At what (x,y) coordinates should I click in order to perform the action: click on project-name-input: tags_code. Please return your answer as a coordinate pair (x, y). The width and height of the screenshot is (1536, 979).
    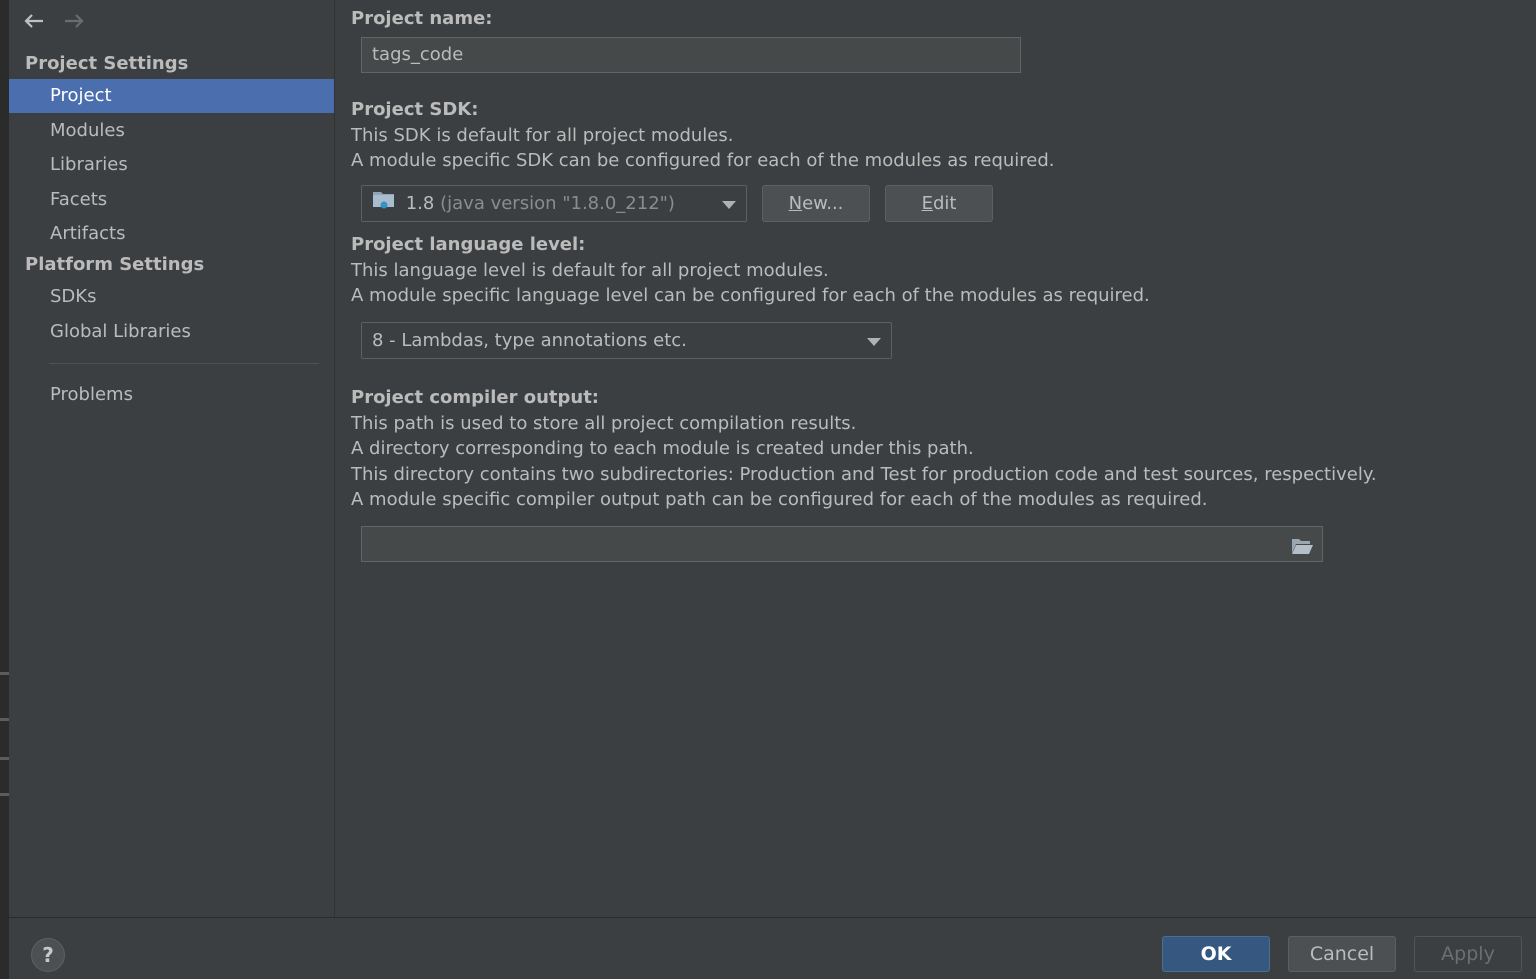
    Looking at the image, I should click on (691, 55).